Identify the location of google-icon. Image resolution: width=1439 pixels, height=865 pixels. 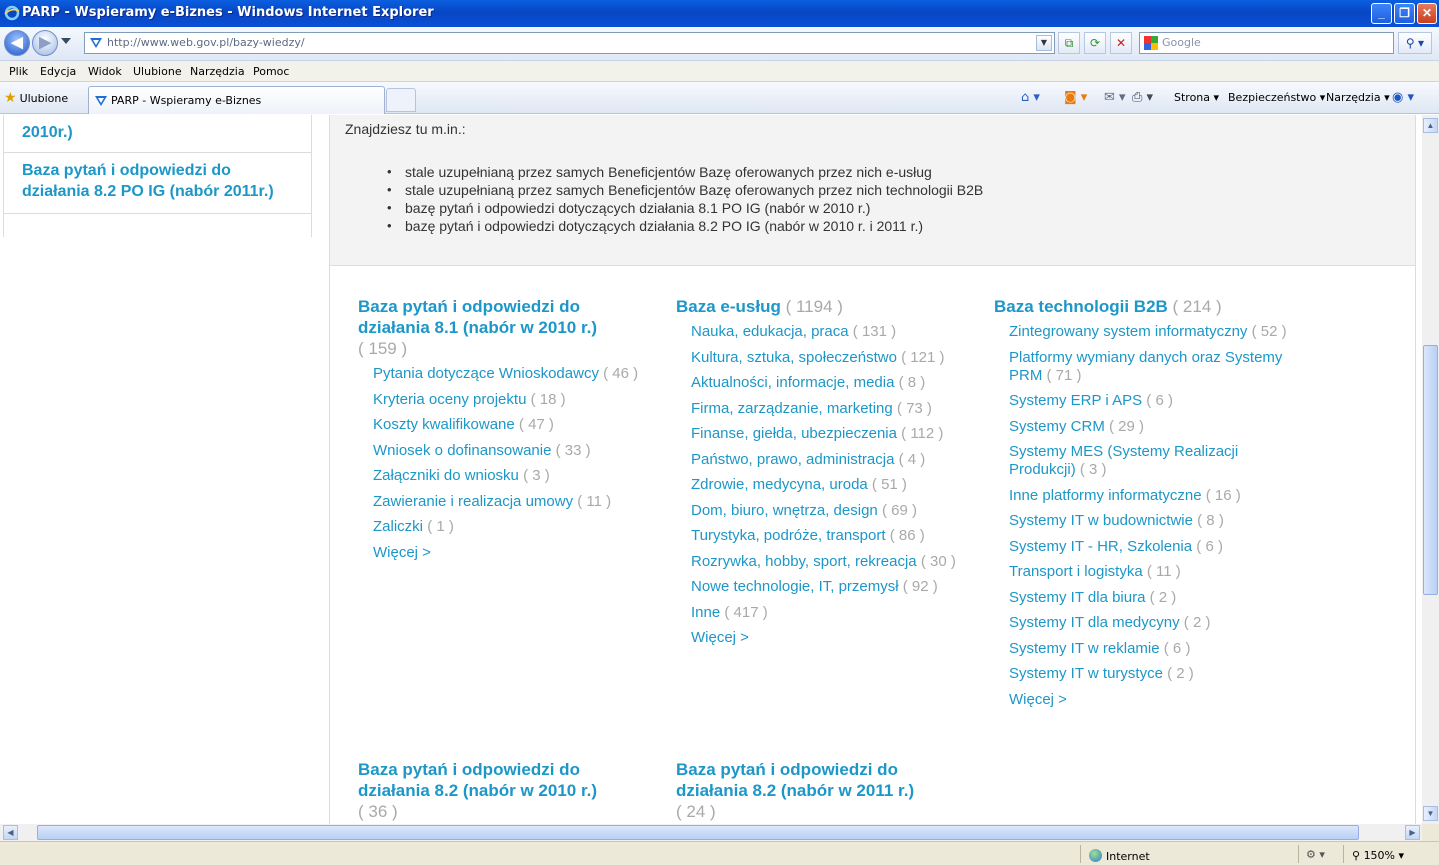
(1151, 43).